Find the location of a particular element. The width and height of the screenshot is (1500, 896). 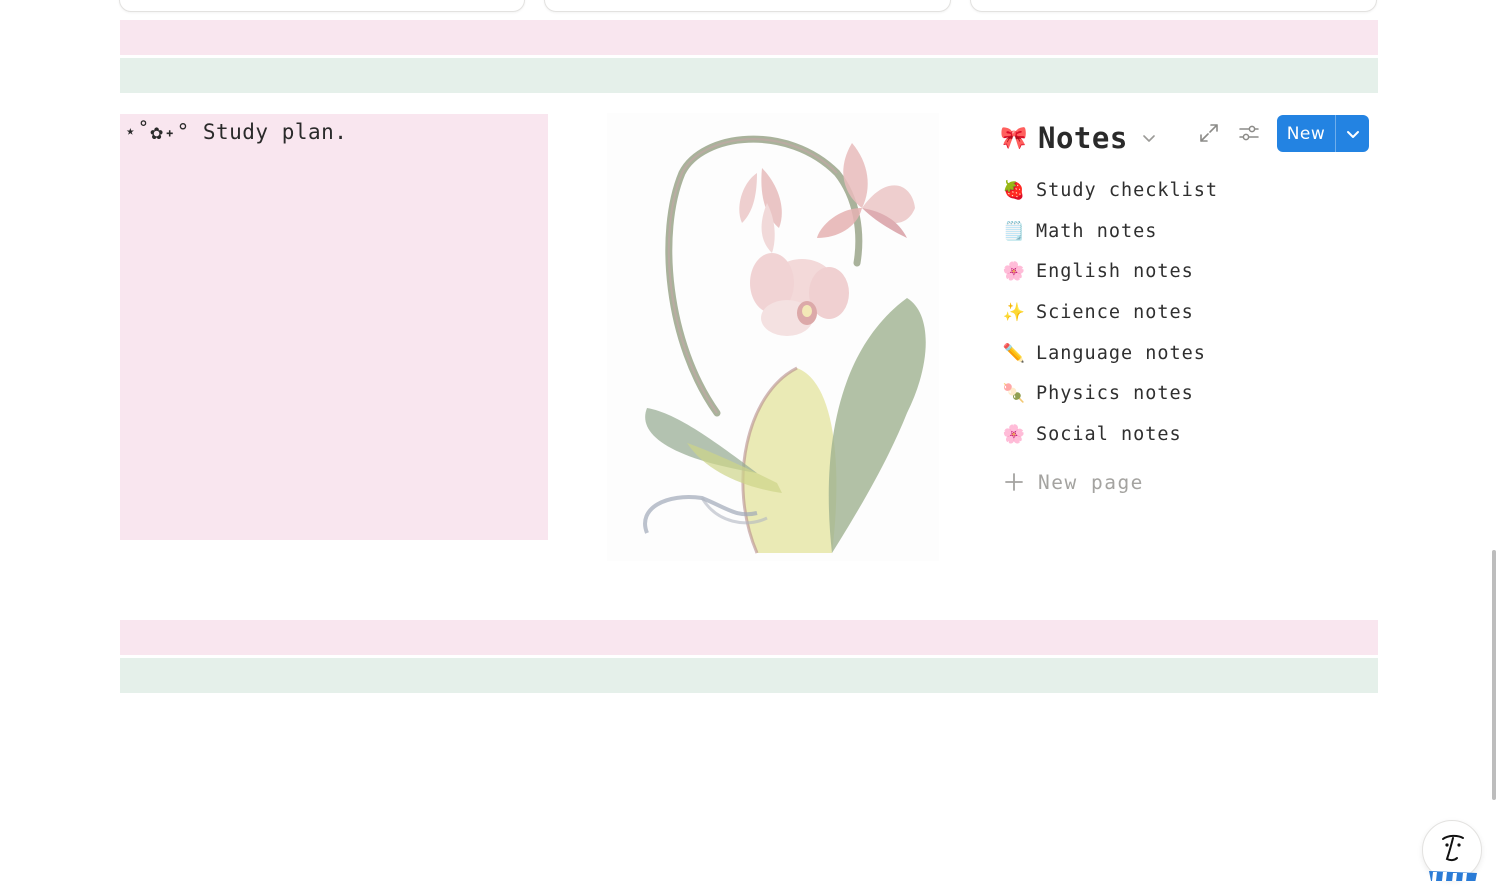

sparkles-icon: ✨ is located at coordinates (1014, 312).